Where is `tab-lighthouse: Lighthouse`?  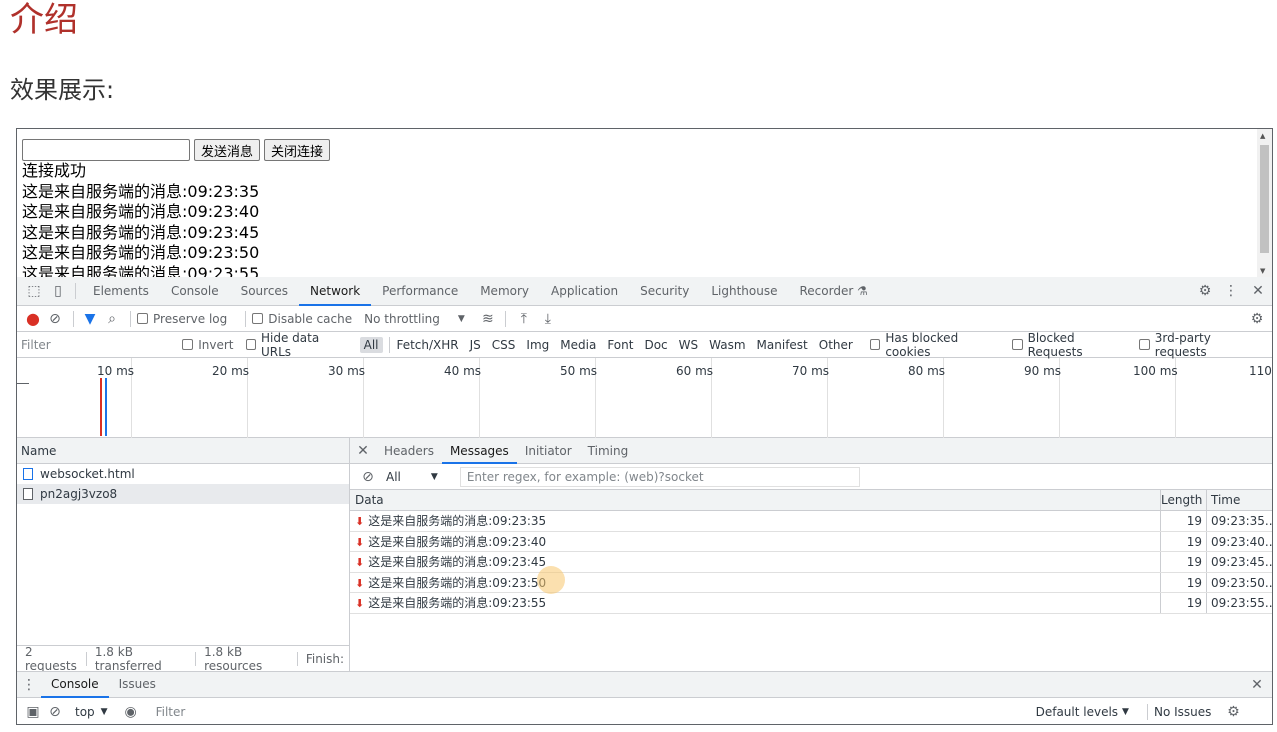 tab-lighthouse: Lighthouse is located at coordinates (744, 291).